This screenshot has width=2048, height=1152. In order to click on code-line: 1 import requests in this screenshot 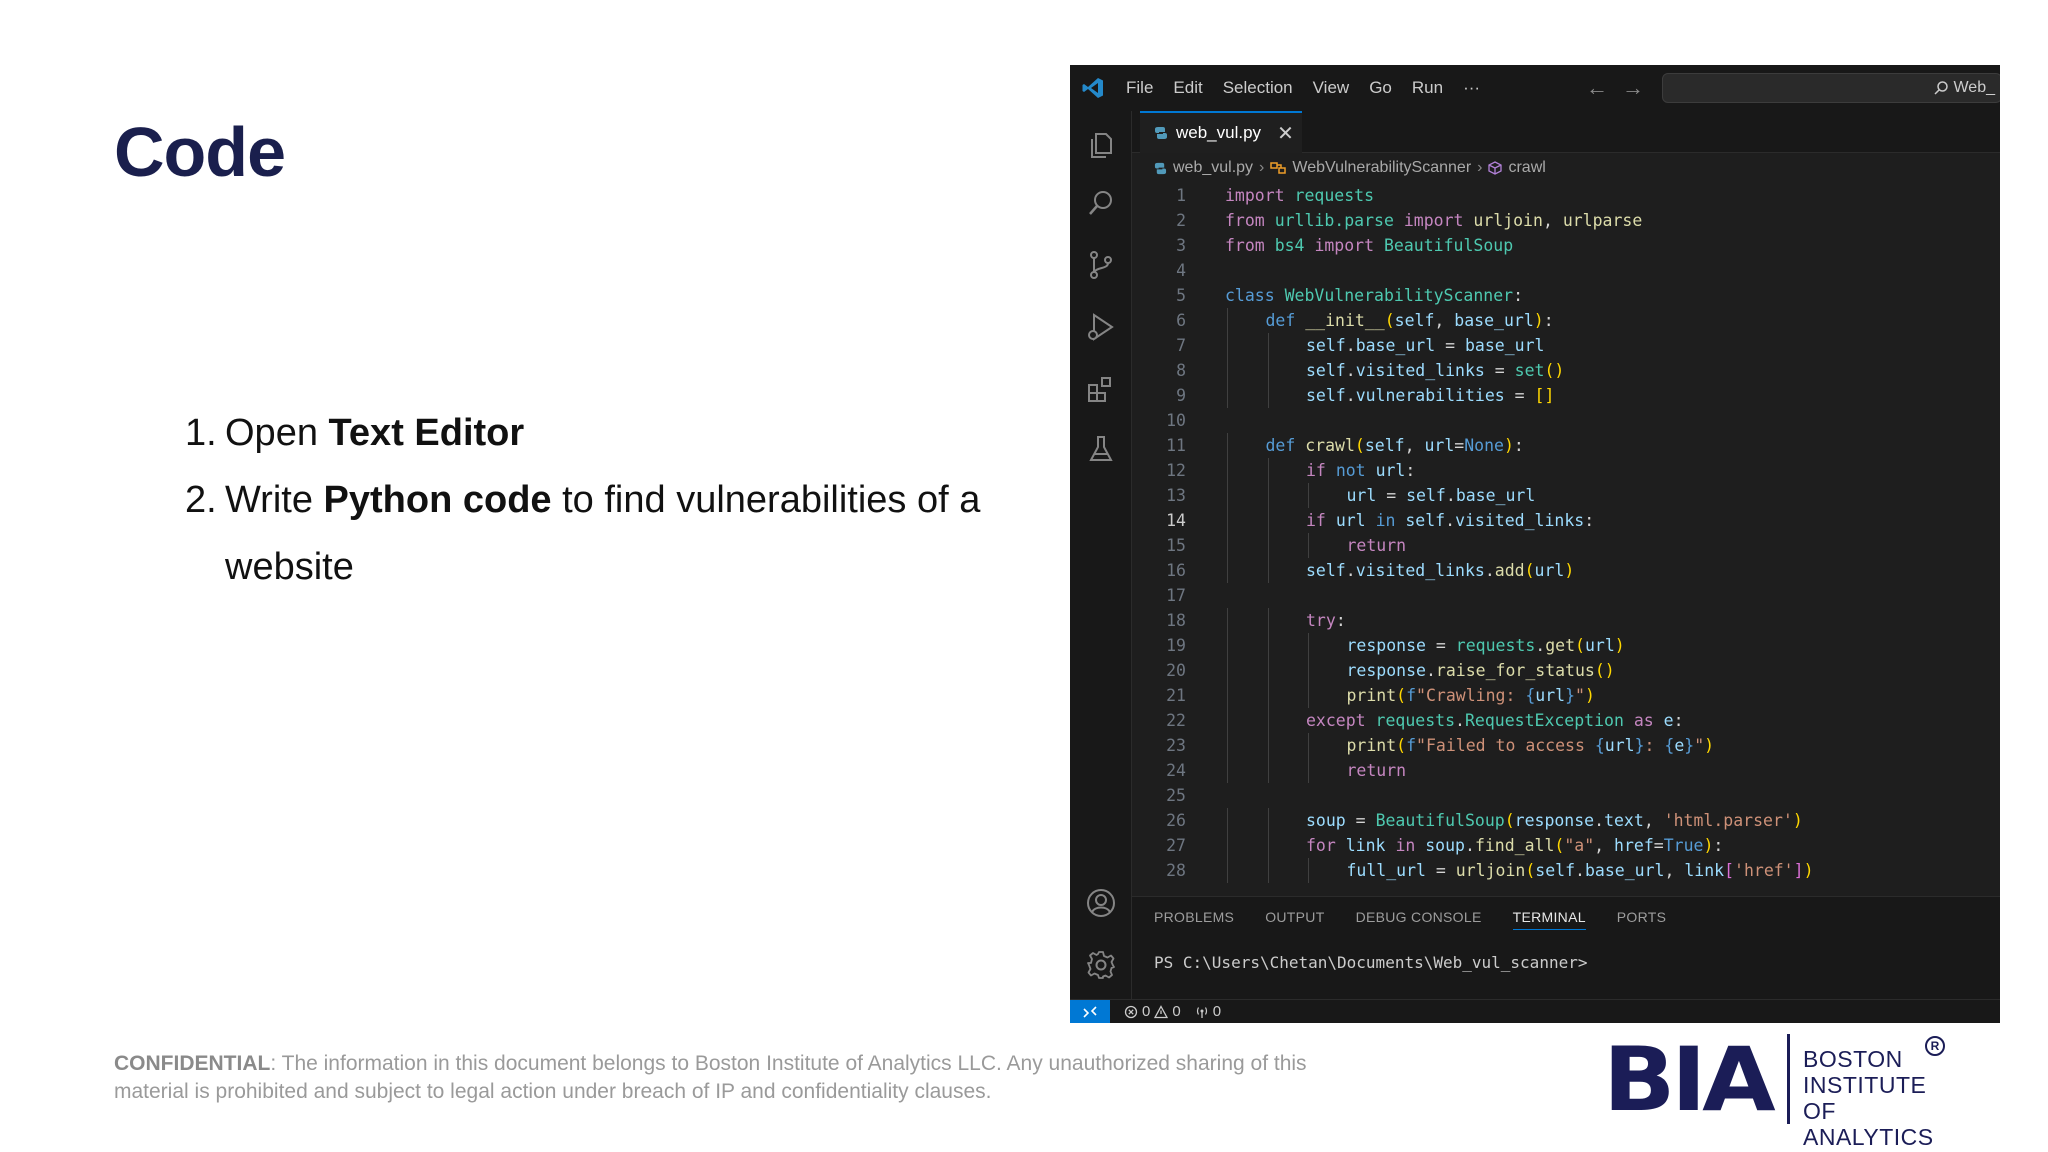, I will do `click(1566, 195)`.